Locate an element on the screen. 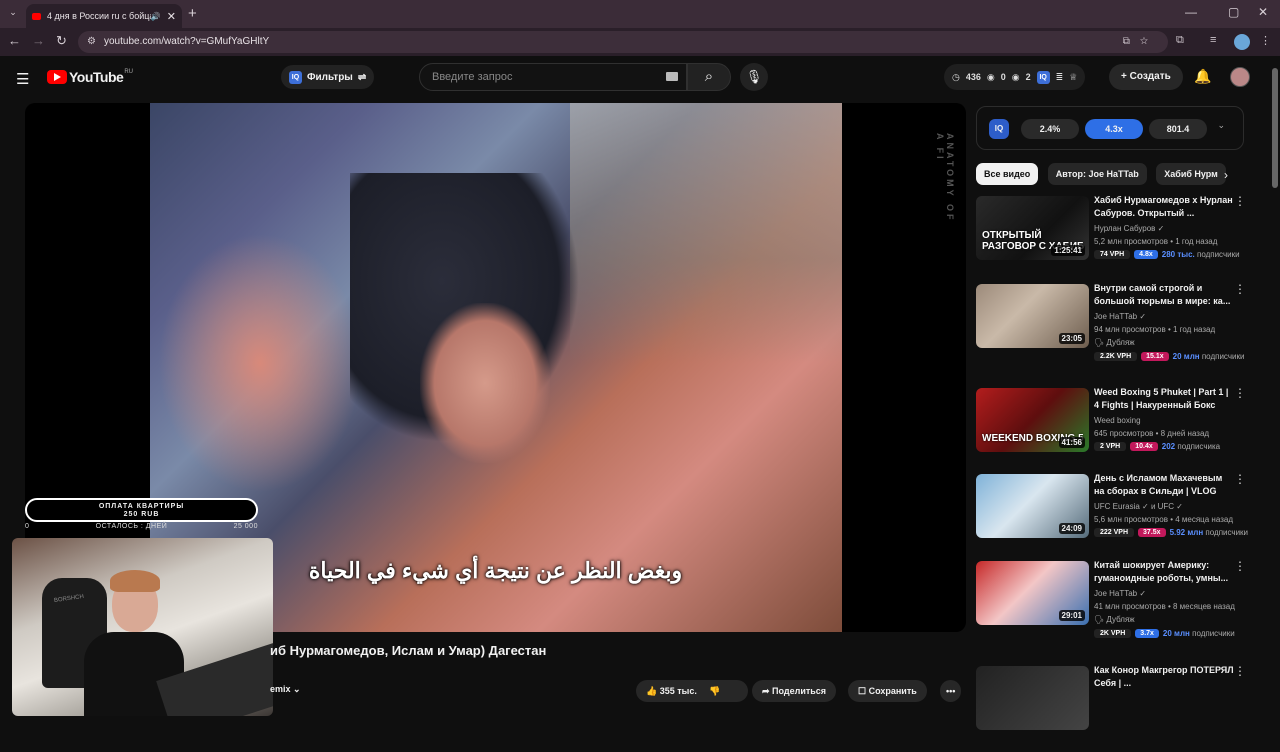  youtube-logo: YouTube RU is located at coordinates (90, 77).